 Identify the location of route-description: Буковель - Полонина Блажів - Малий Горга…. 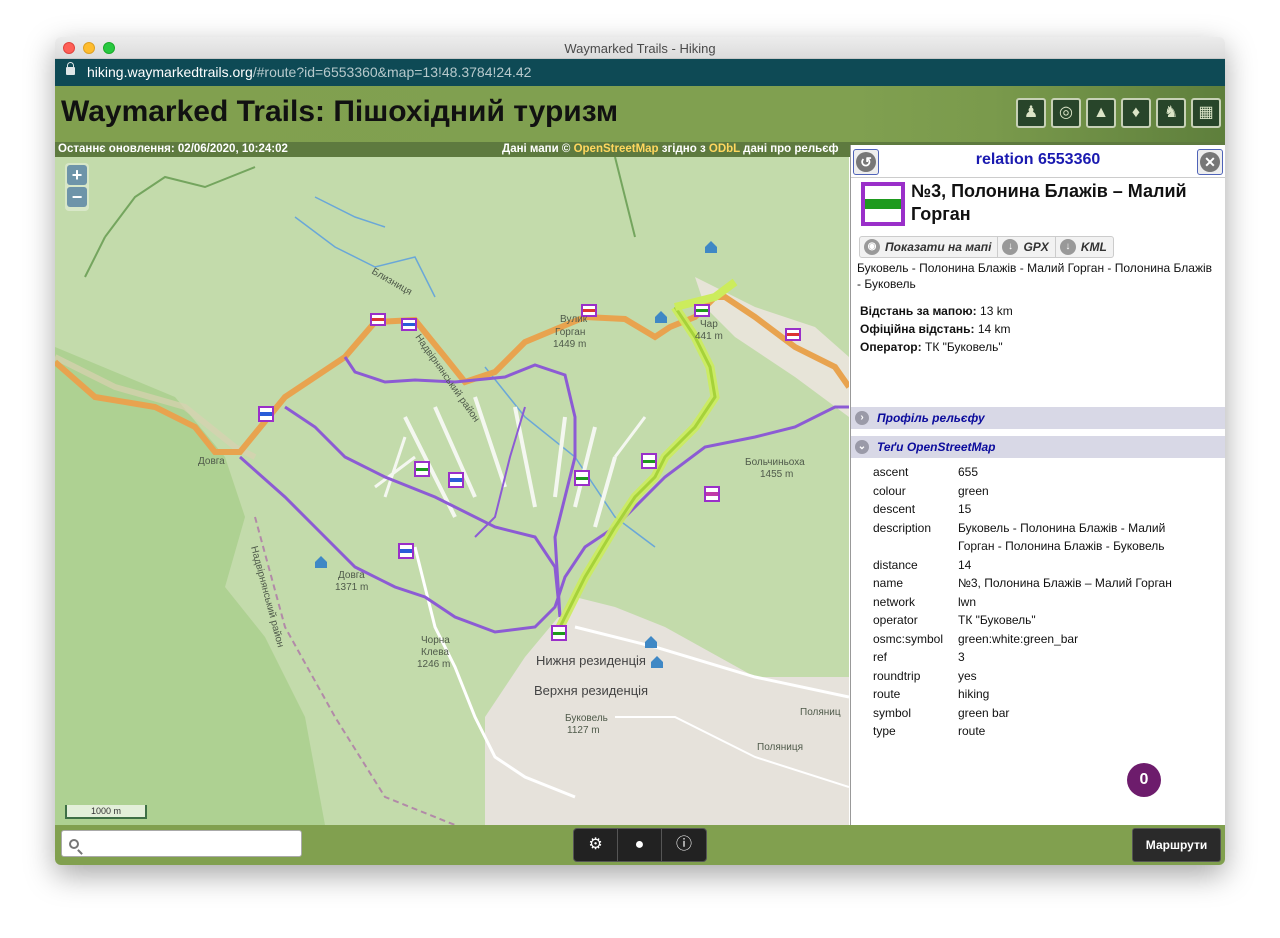
(1035, 276).